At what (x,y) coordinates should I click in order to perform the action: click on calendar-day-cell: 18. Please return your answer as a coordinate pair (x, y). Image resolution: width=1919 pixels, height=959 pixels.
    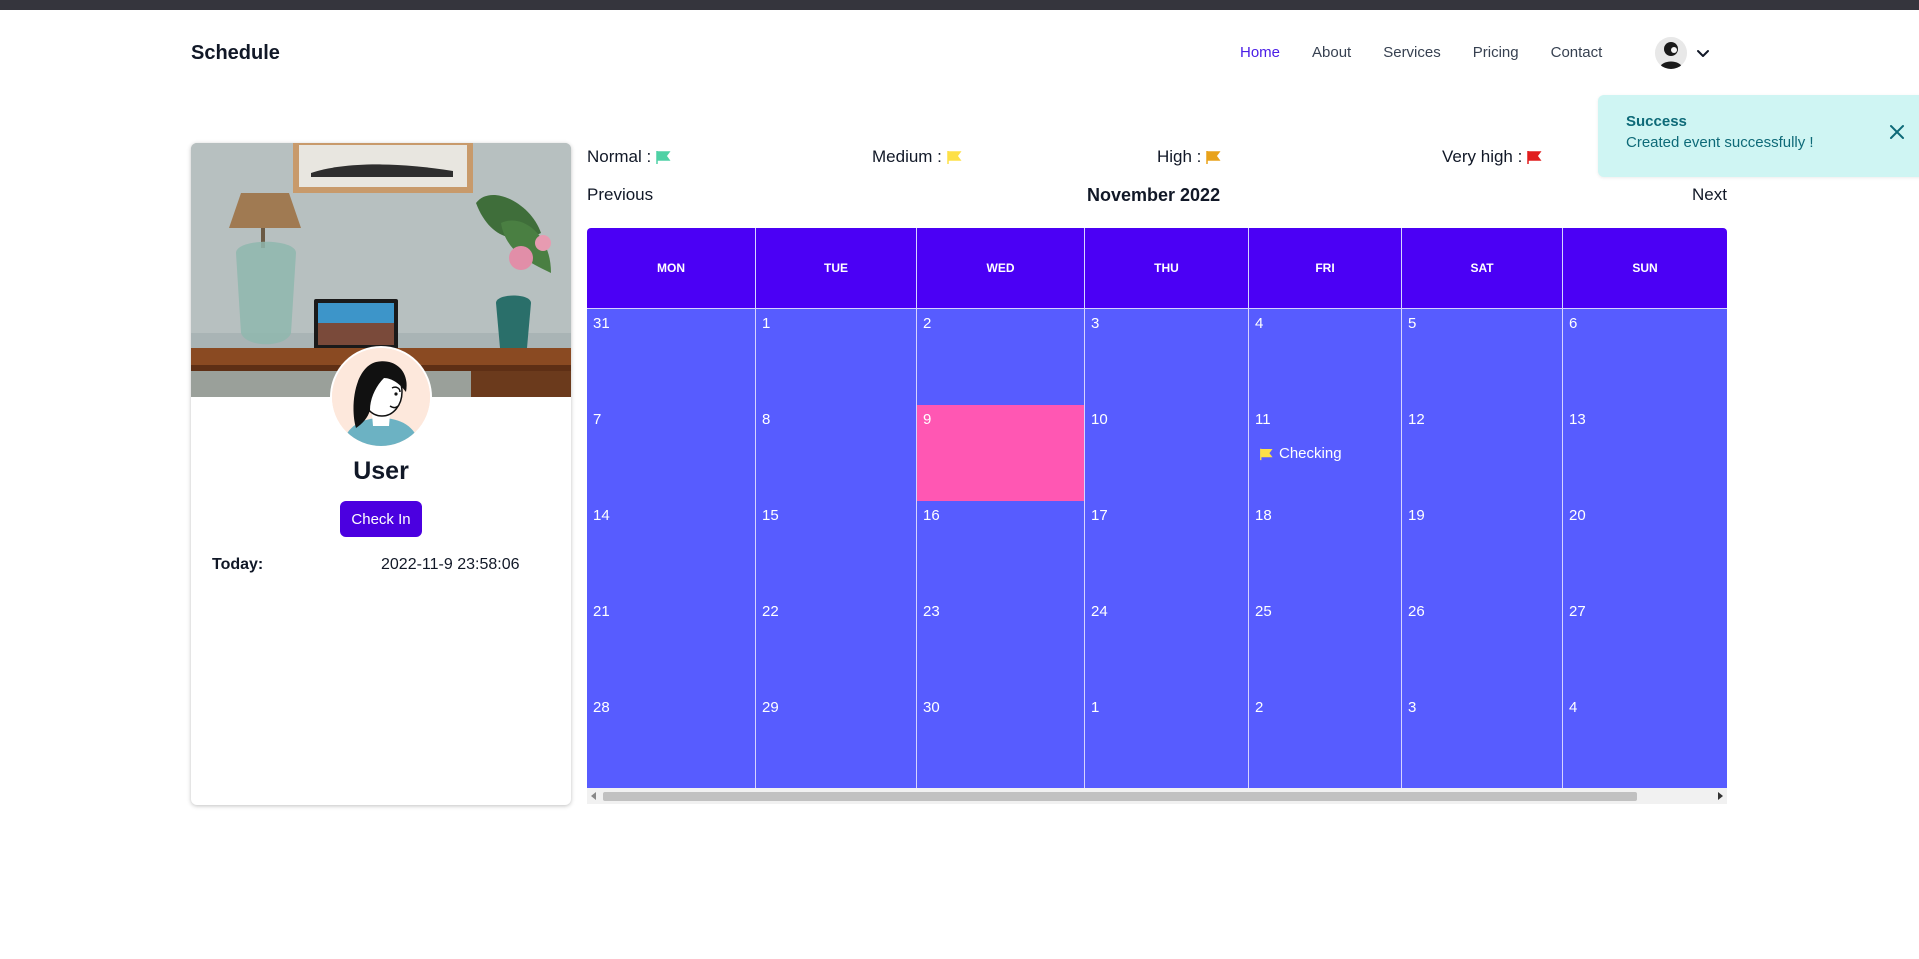
    Looking at the image, I should click on (1325, 549).